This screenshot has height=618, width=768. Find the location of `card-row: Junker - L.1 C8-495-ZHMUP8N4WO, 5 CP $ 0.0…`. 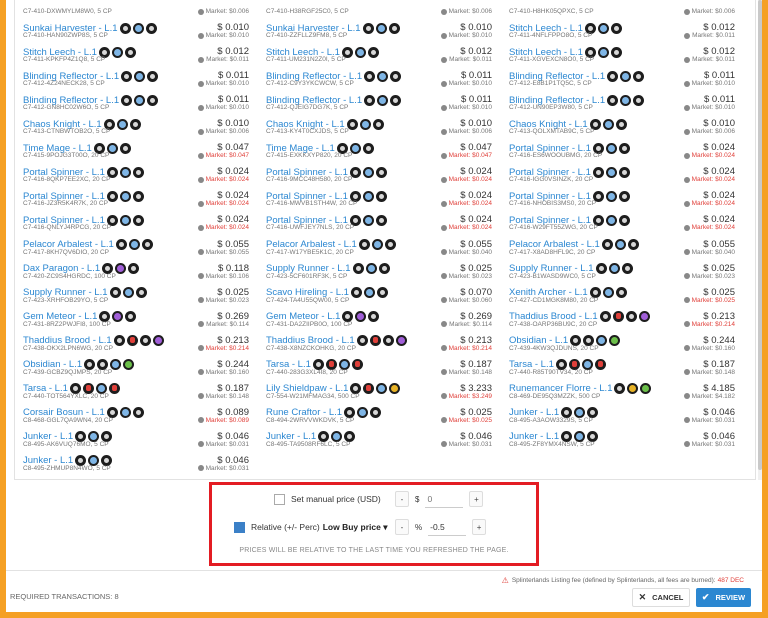

card-row: Junker - L.1 C8-495-ZHMUP8N4WO, 5 CP $ 0.0… is located at coordinates (133, 462).